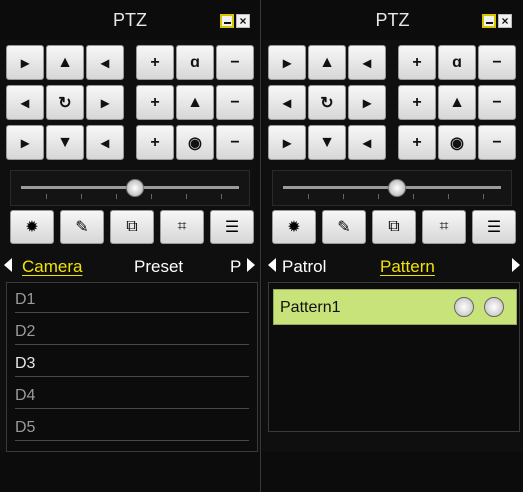 This screenshot has height=492, width=523. I want to click on auto-scan-icon: ↻, so click(327, 103).